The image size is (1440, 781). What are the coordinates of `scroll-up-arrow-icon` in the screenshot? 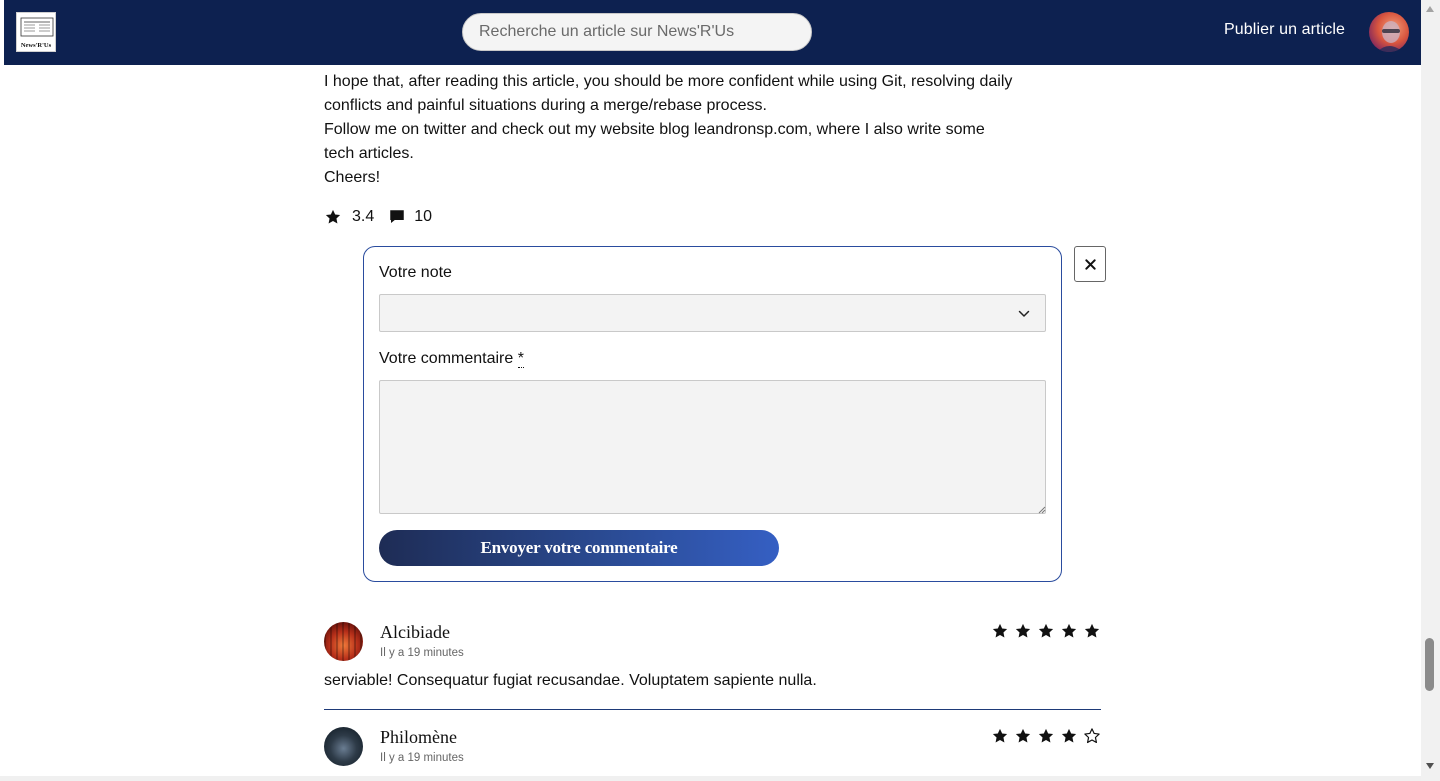 It's located at (1430, 9).